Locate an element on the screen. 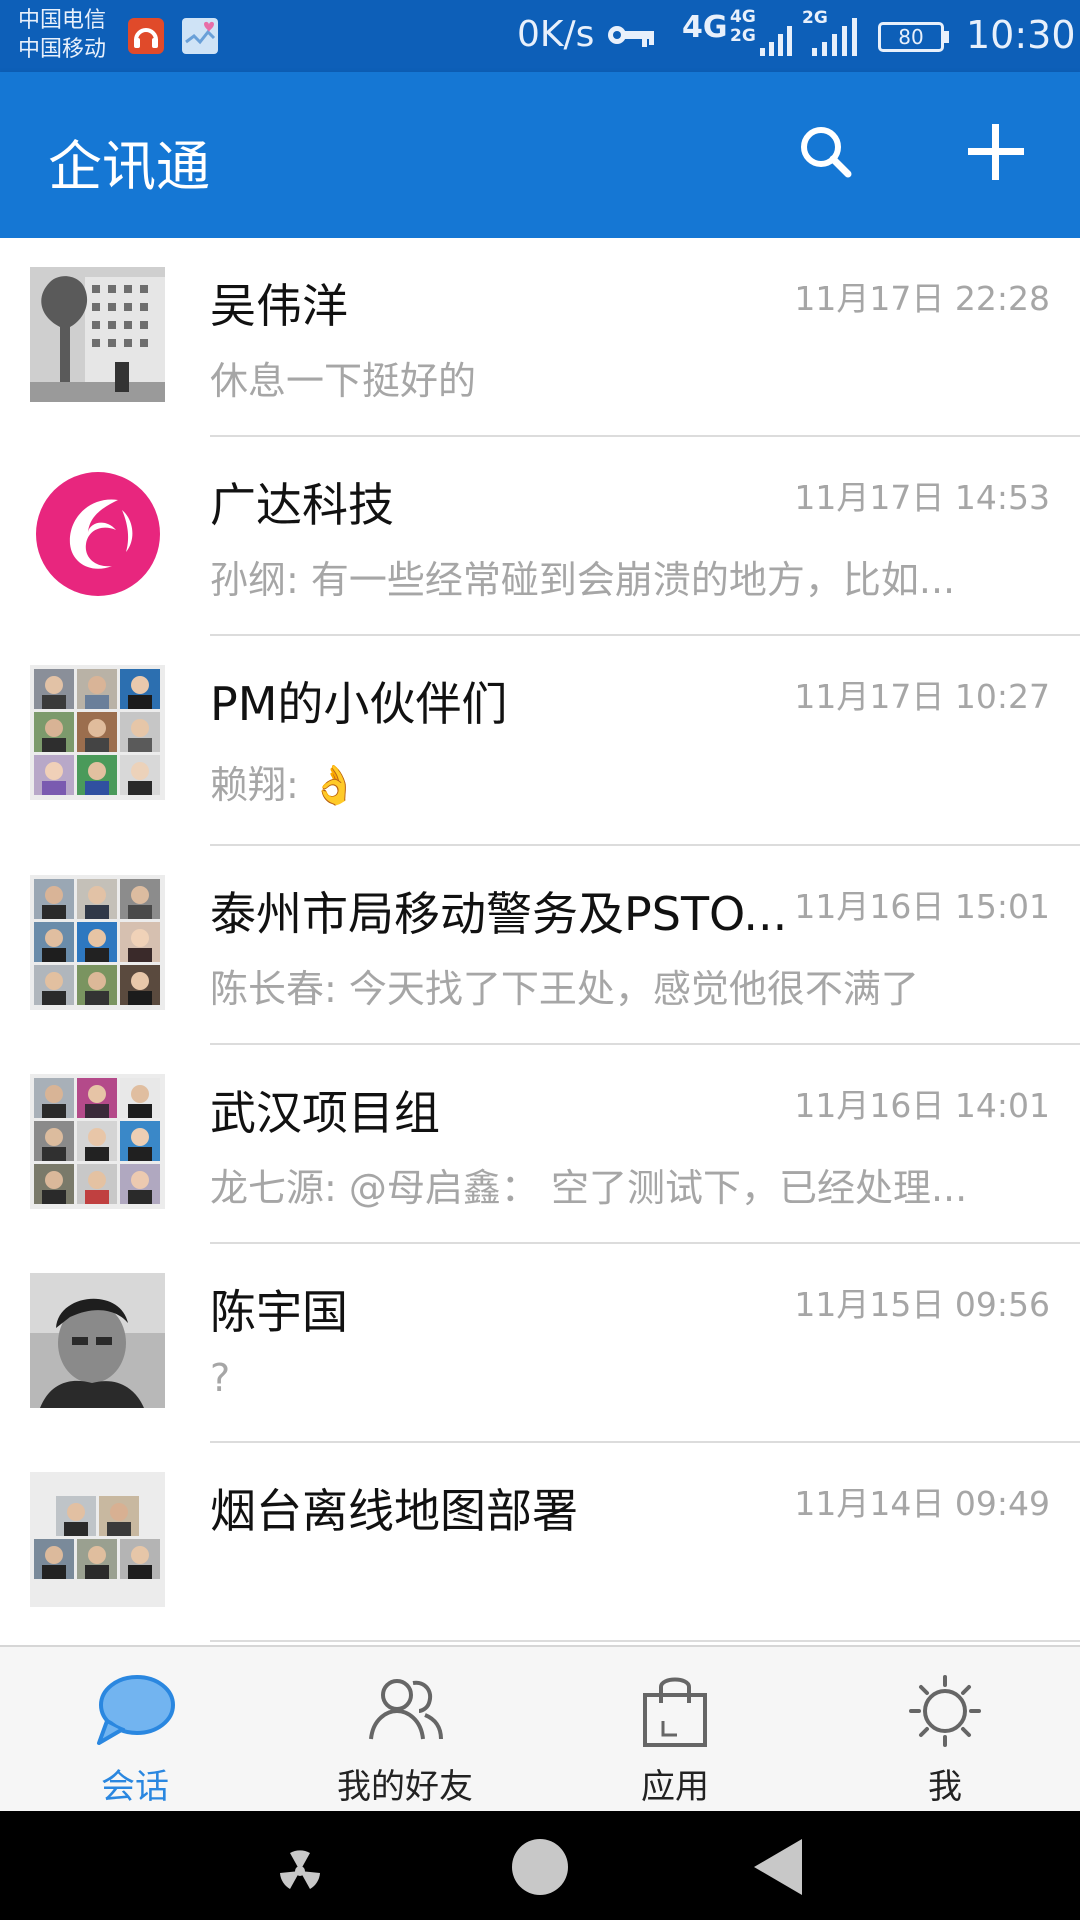  recent-apps-icon is located at coordinates (300, 1866).